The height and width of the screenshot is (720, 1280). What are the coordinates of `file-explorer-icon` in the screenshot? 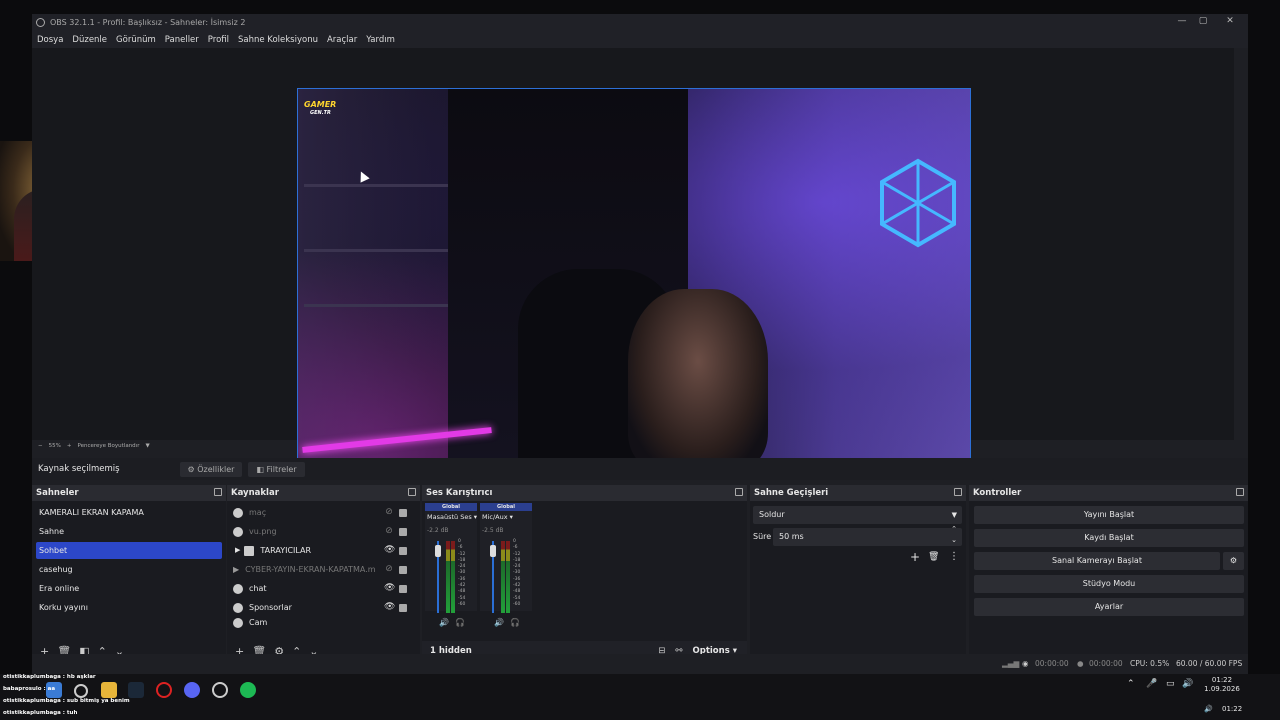 It's located at (109, 690).